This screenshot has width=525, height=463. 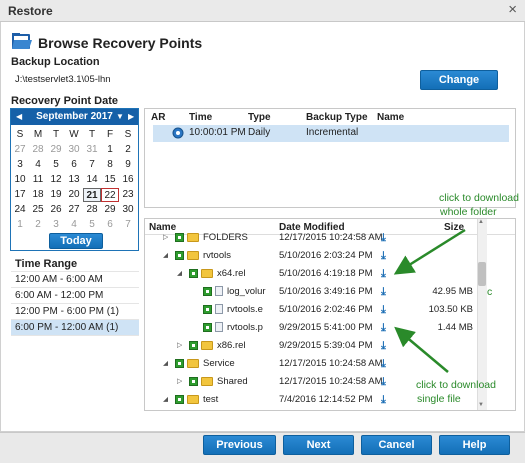 I want to click on help-button: Help, so click(x=474, y=445).